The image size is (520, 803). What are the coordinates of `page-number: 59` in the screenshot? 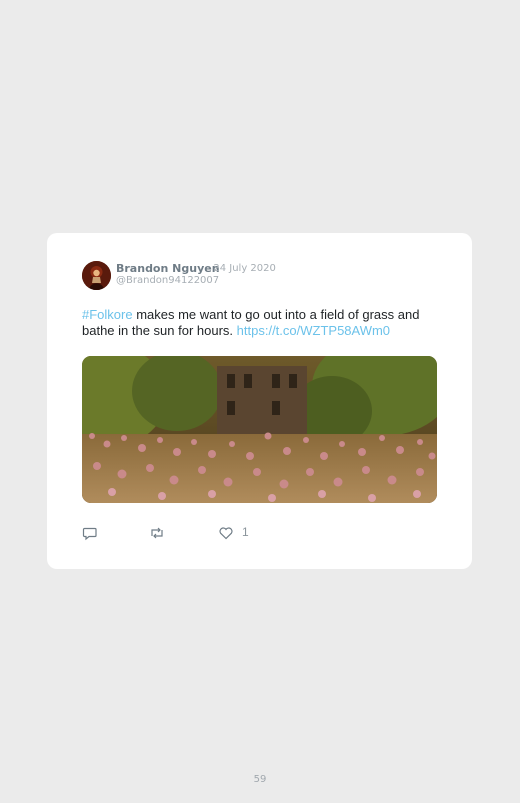 It's located at (260, 779).